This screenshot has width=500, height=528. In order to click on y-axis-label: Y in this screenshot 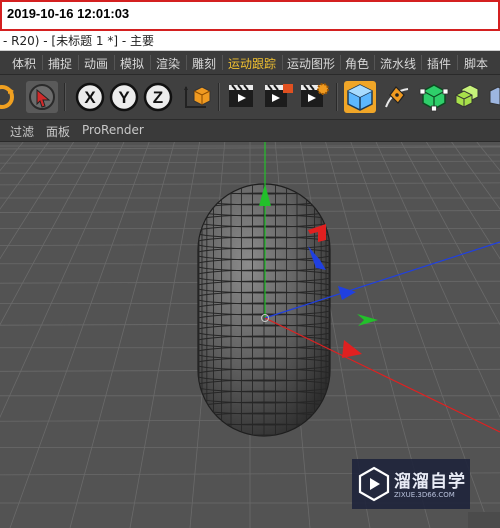, I will do `click(124, 97)`.